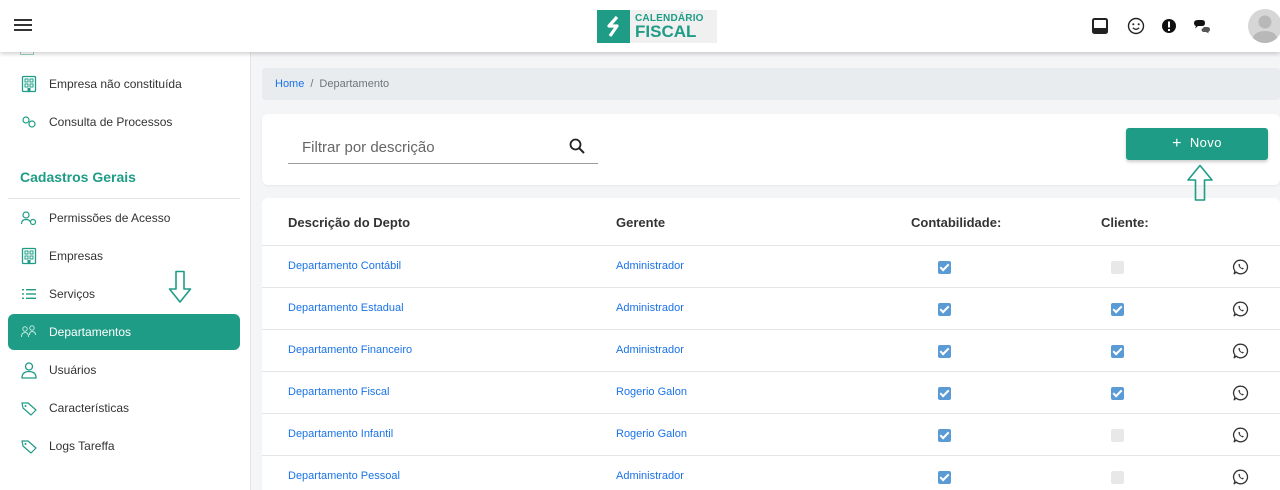 The height and width of the screenshot is (490, 1280). What do you see at coordinates (124, 294) in the screenshot?
I see `sidebar-item-servicos: Serviços` at bounding box center [124, 294].